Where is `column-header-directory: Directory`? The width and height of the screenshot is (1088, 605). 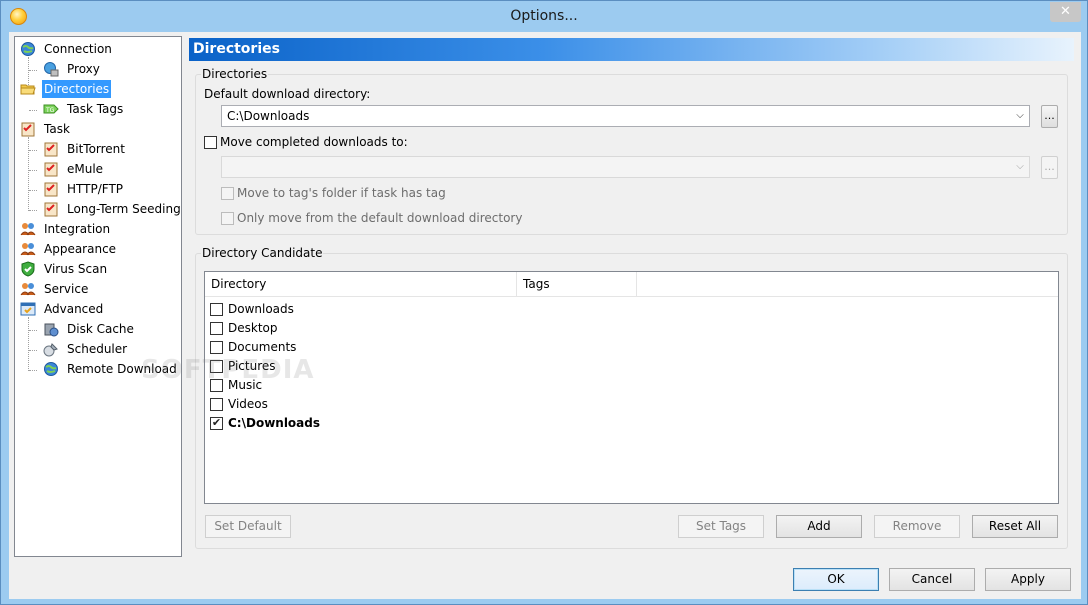
column-header-directory: Directory is located at coordinates (361, 284).